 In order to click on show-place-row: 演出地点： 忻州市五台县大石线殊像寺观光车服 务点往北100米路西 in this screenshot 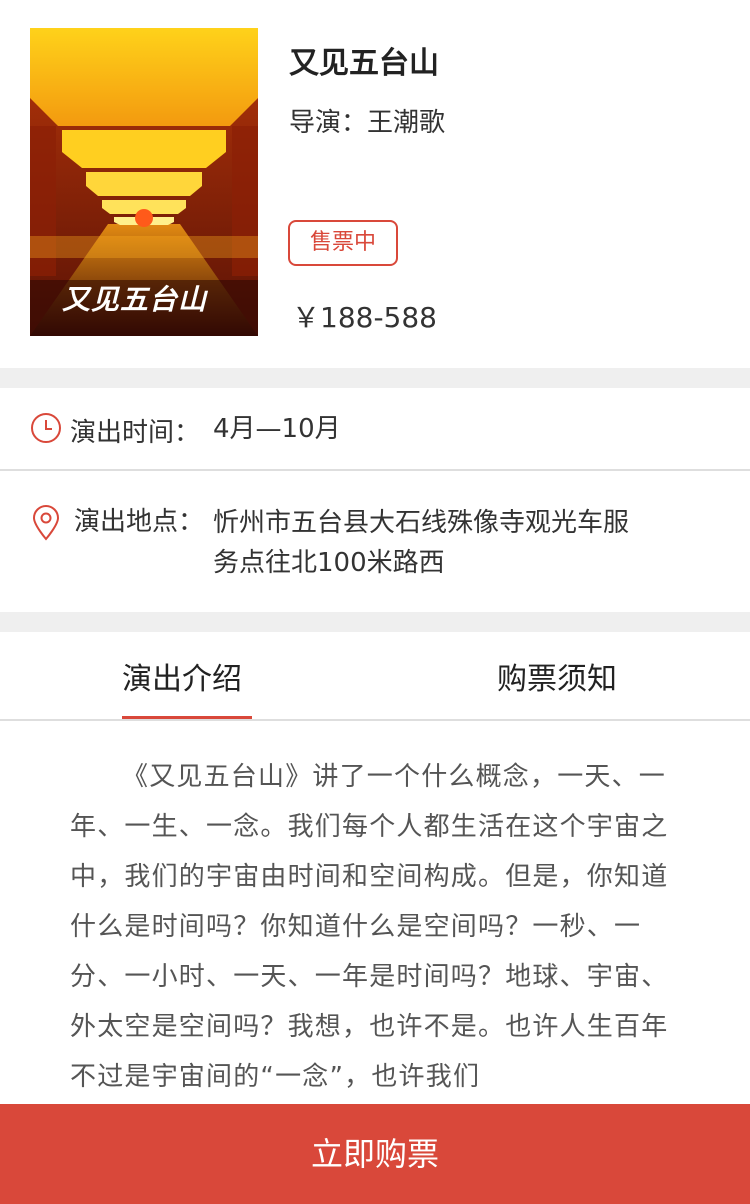, I will do `click(375, 542)`.